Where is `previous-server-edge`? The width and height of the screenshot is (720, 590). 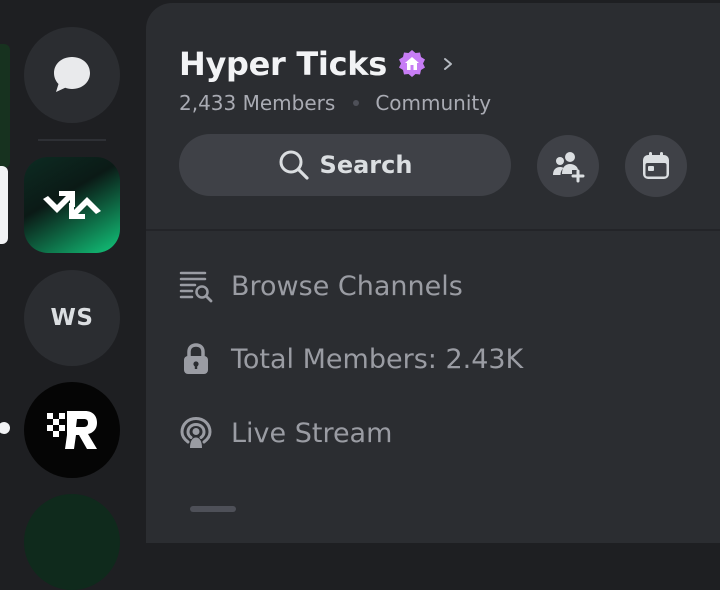 previous-server-edge is located at coordinates (5, 106).